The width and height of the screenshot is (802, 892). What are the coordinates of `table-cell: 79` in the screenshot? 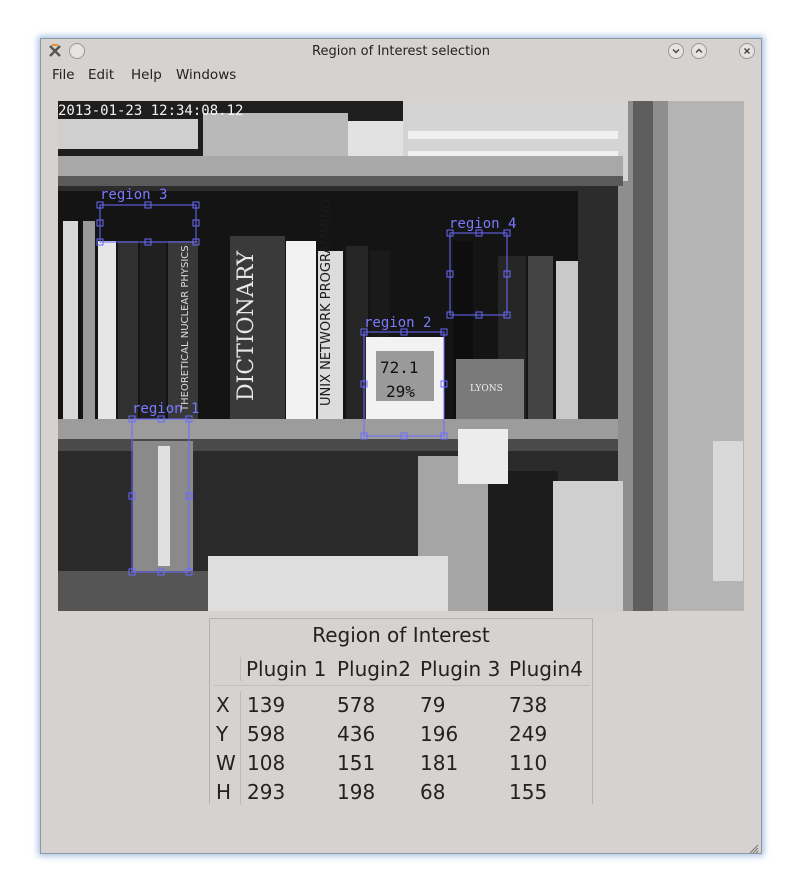 It's located at (432, 705).